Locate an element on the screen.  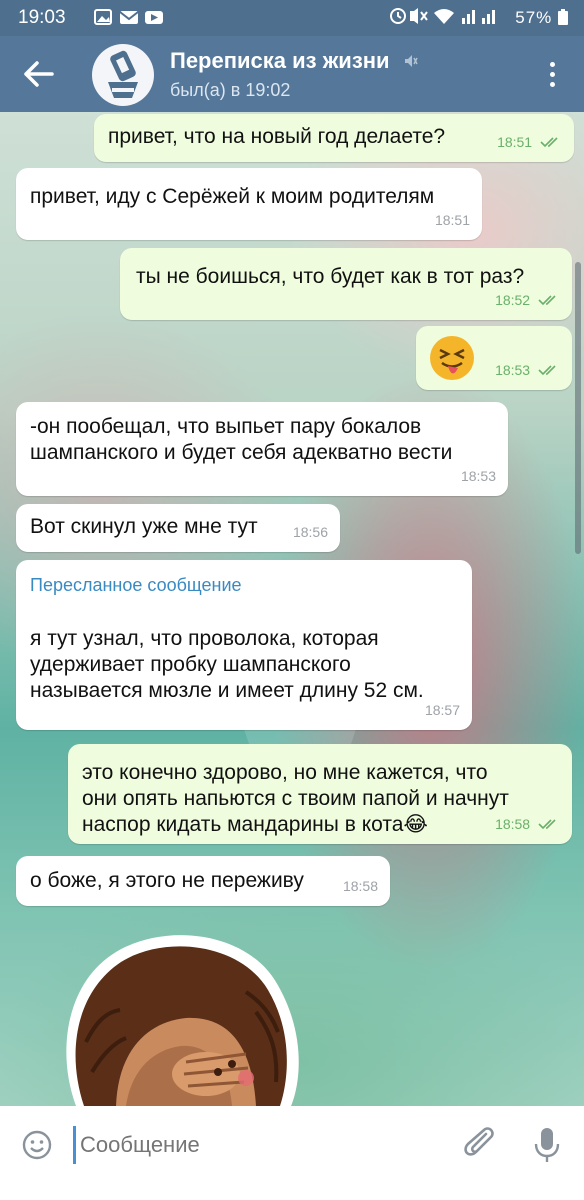
muted-icon is located at coordinates (411, 62).